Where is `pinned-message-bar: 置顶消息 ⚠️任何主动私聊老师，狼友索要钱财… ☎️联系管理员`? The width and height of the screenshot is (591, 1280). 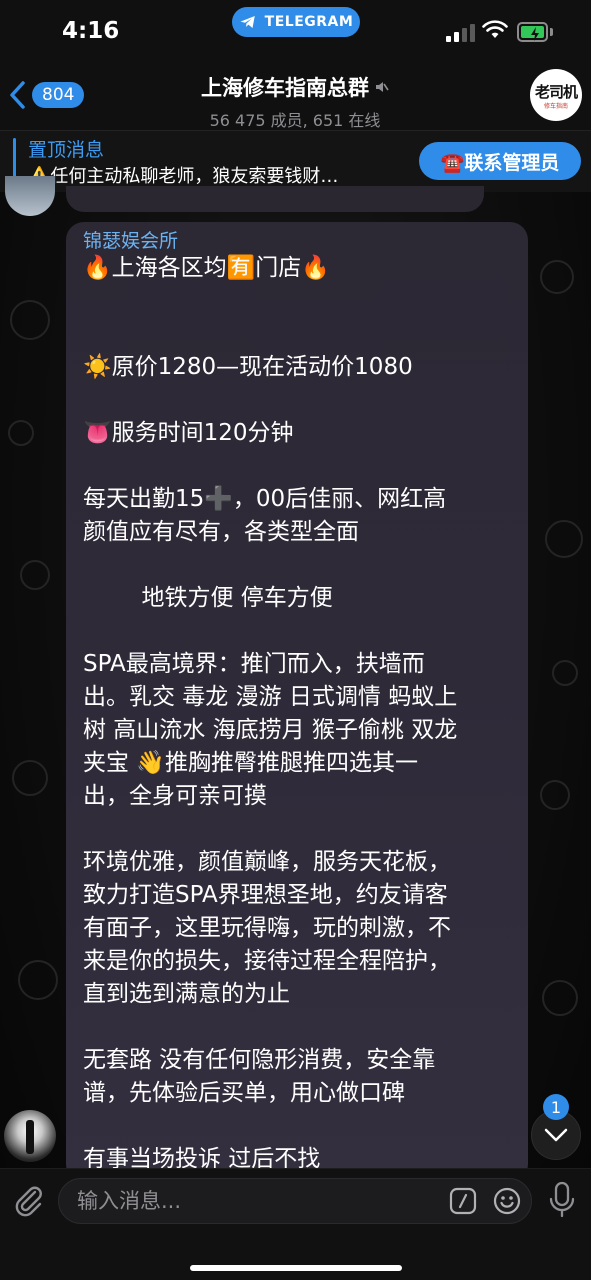
pinned-message-bar: 置顶消息 ⚠️任何主动私聊老师，狼友索要钱财… ☎️联系管理员 is located at coordinates (295, 161).